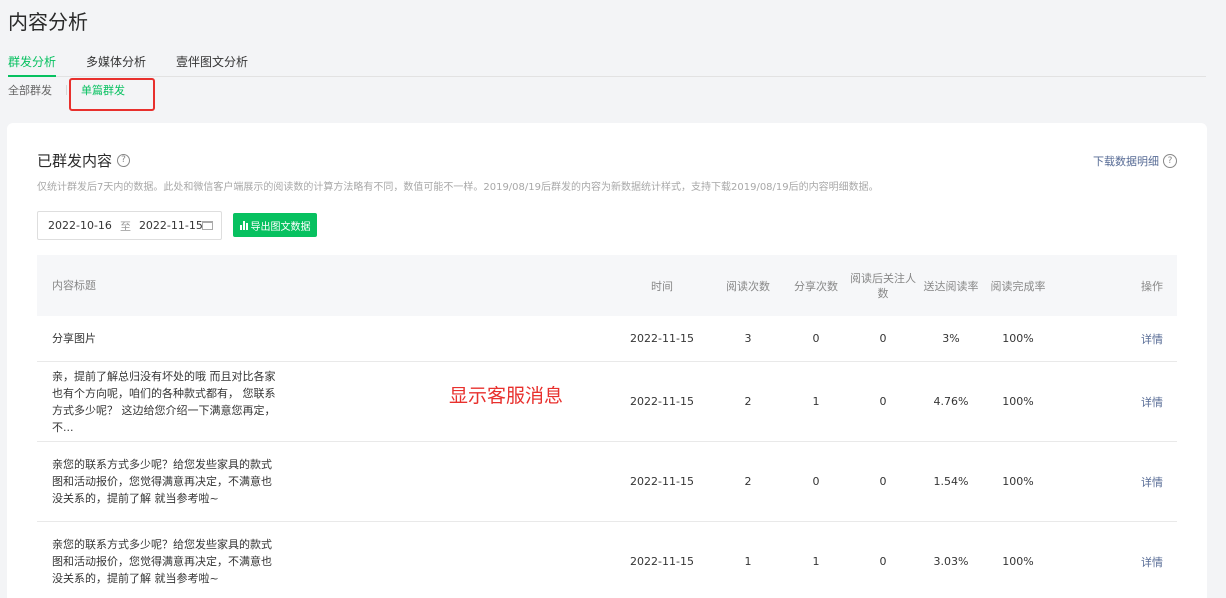 This screenshot has height=598, width=1226. What do you see at coordinates (607, 65) in the screenshot?
I see `analysis-tabs: 群发分析 多媒体分析 壹伴图文分析` at bounding box center [607, 65].